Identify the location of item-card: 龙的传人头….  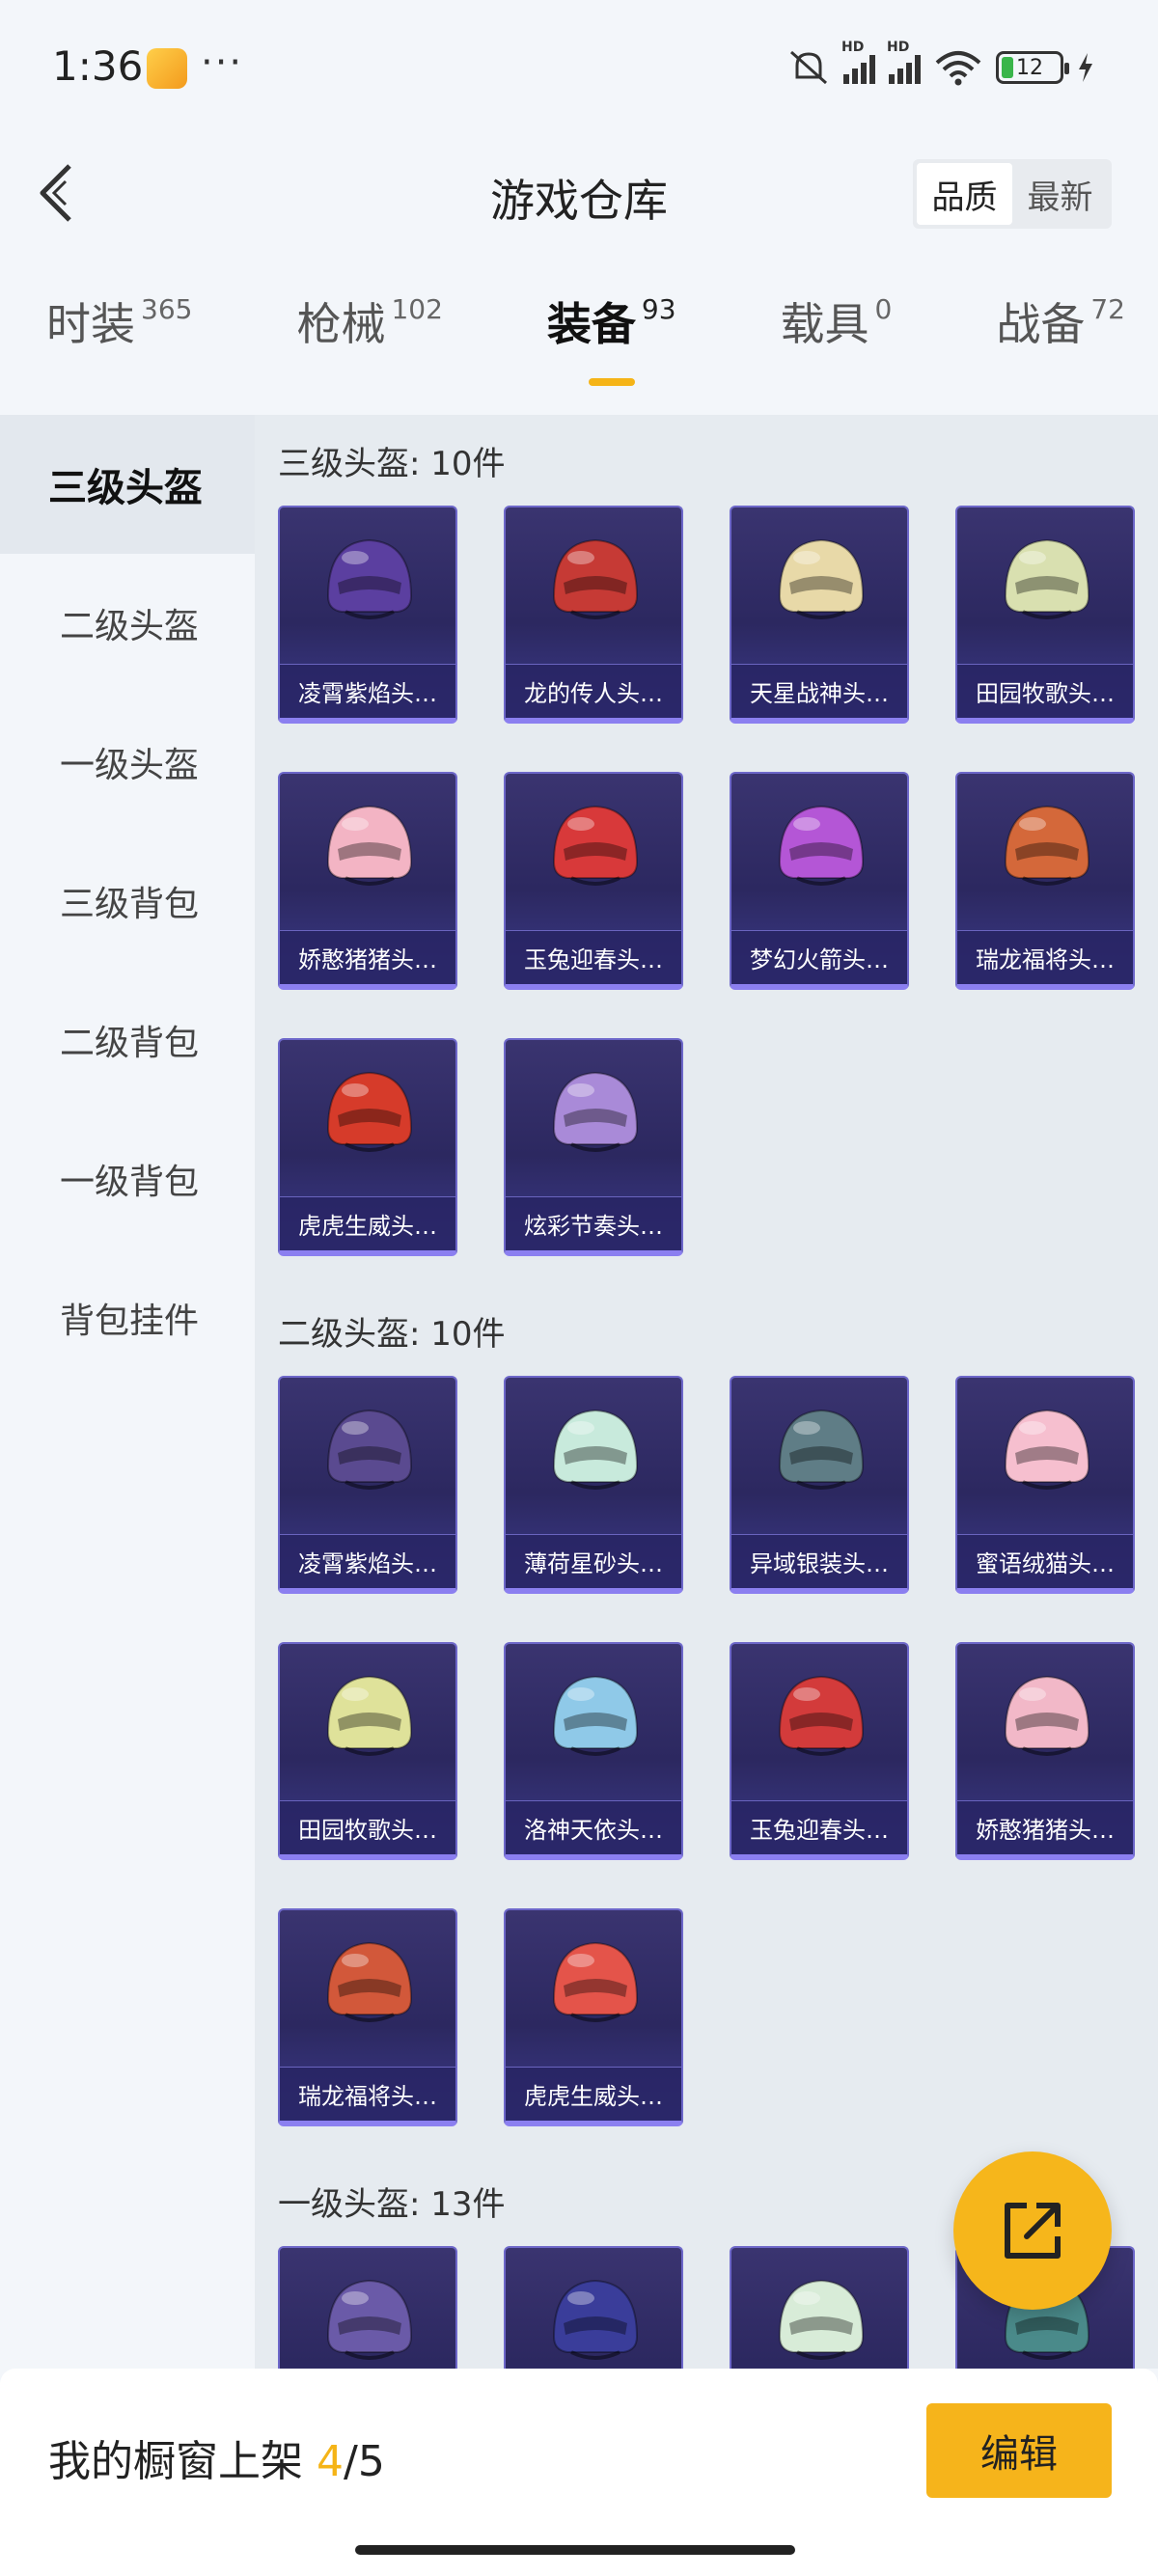
(593, 615).